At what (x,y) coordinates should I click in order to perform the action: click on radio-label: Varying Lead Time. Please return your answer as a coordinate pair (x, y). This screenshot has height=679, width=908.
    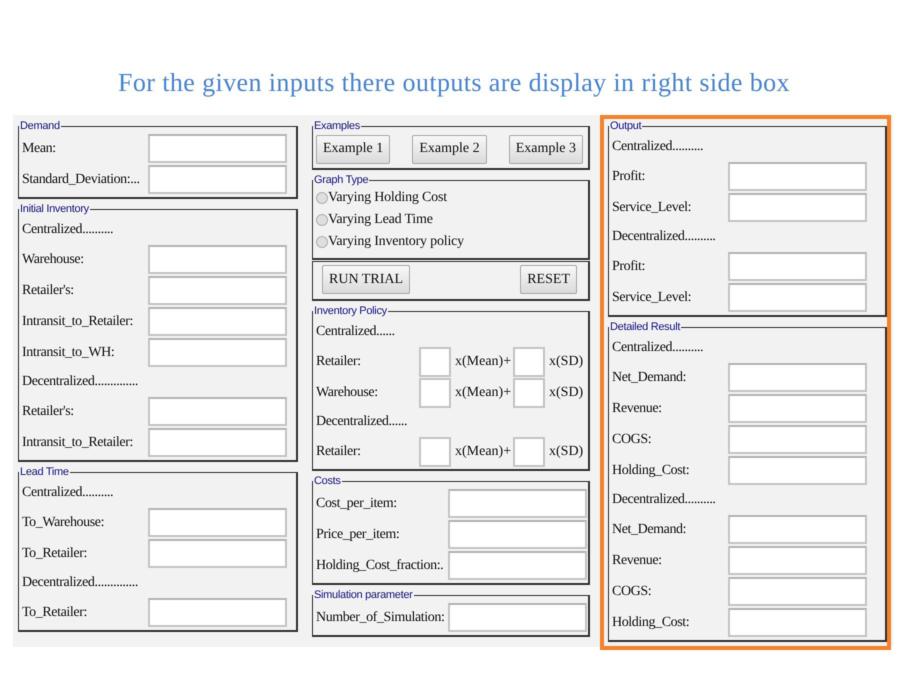
    Looking at the image, I should click on (380, 220).